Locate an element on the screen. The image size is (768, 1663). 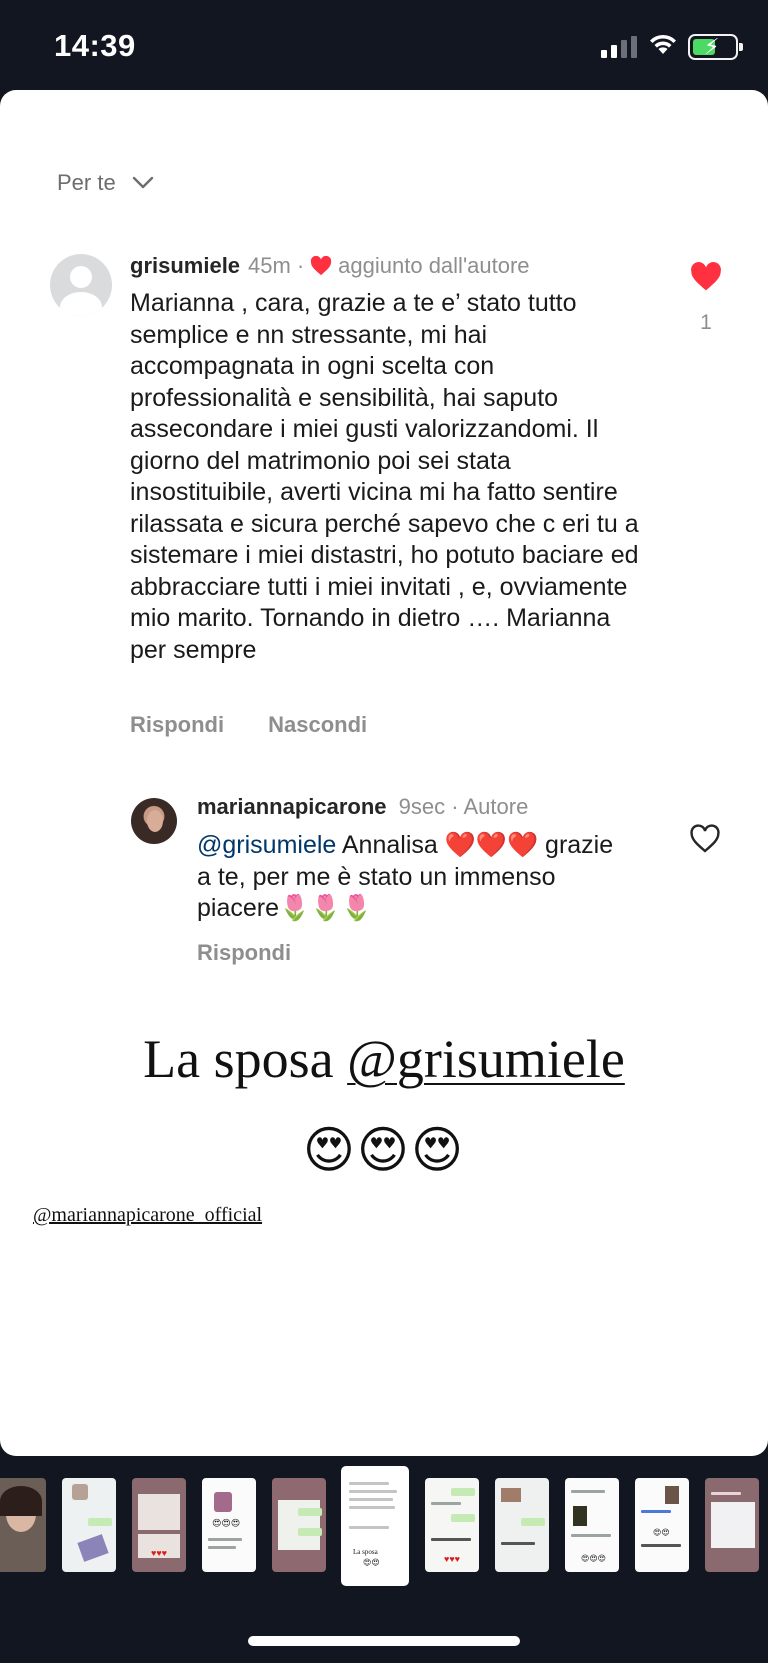
caption-mention: @grisumiele is located at coordinates (486, 1059).